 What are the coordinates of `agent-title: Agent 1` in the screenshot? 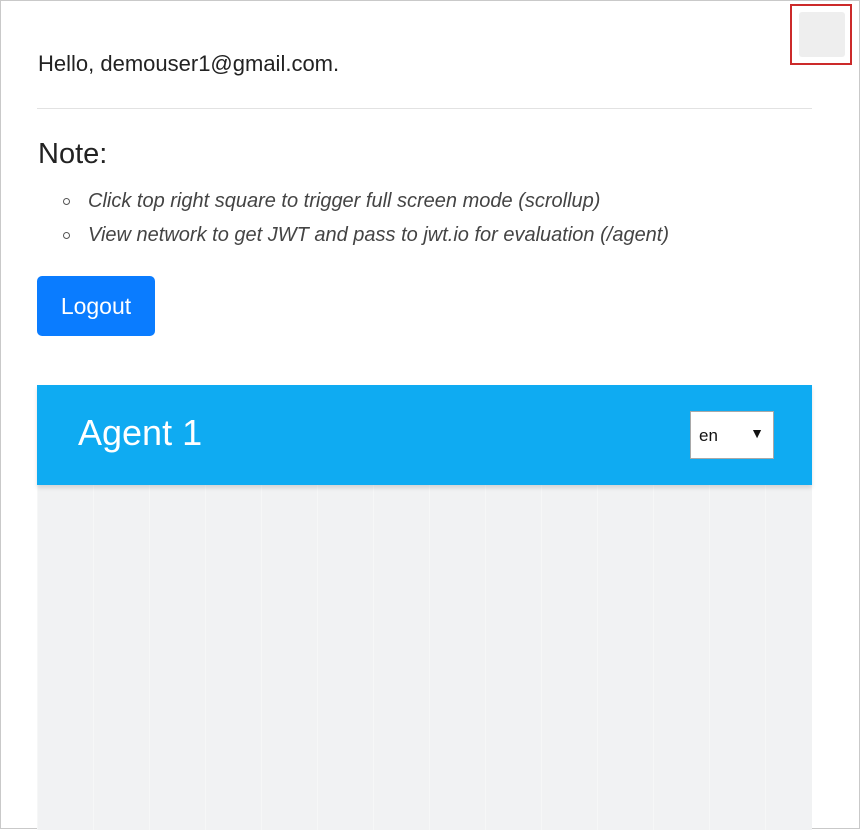 It's located at (140, 432).